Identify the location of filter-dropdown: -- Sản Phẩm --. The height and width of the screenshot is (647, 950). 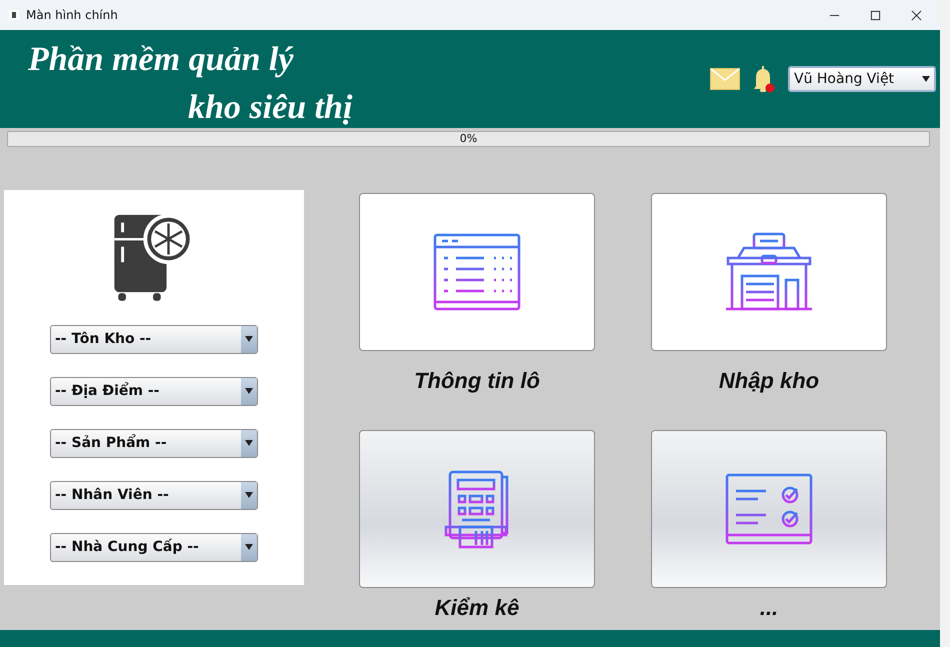
(154, 443).